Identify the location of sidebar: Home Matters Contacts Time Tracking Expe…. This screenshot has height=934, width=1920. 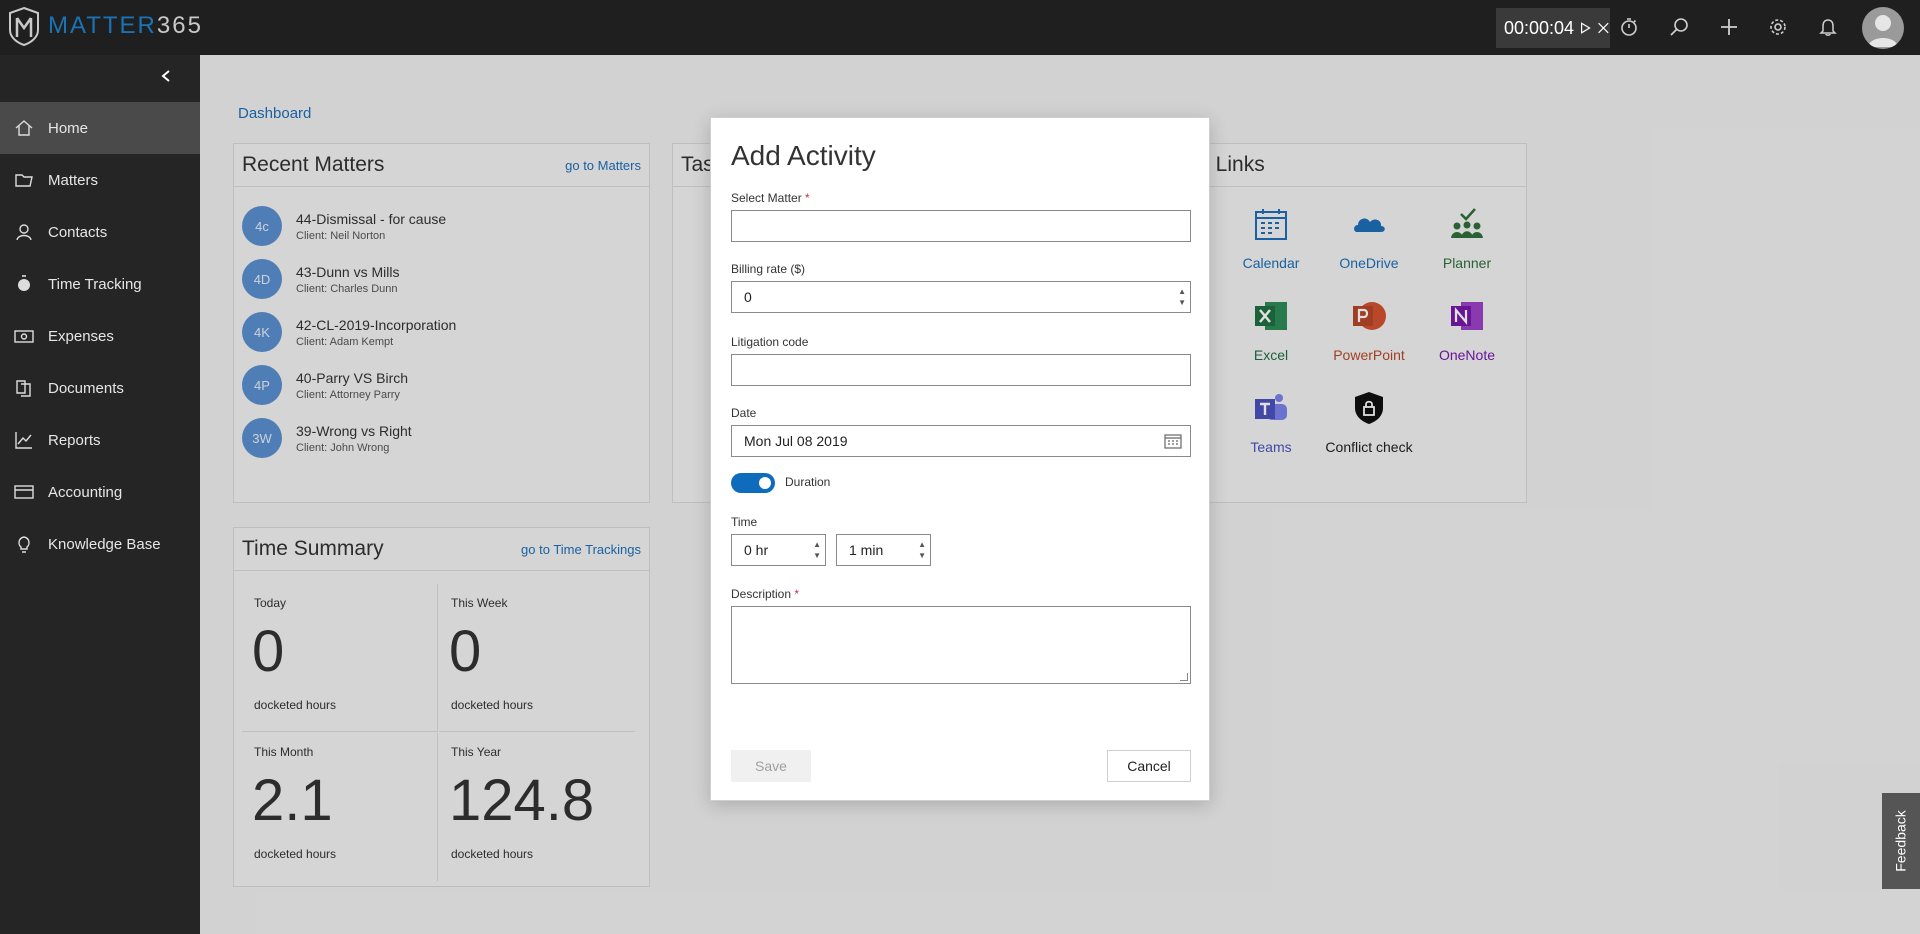
(100, 494).